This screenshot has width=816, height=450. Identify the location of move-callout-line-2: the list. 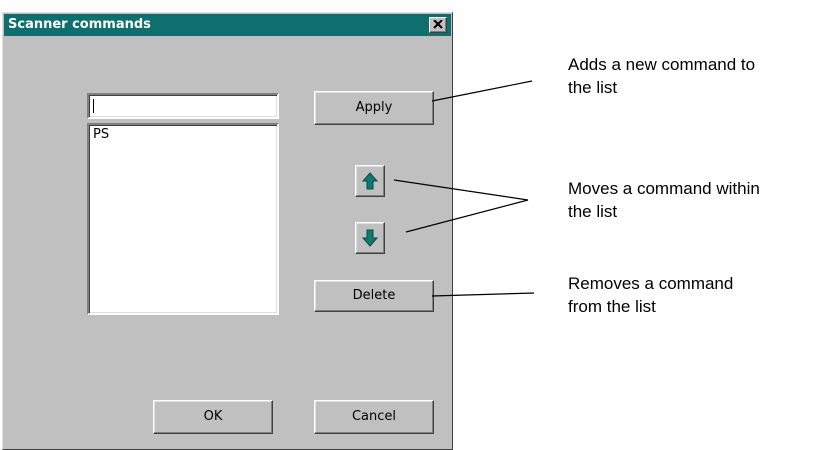
(593, 211).